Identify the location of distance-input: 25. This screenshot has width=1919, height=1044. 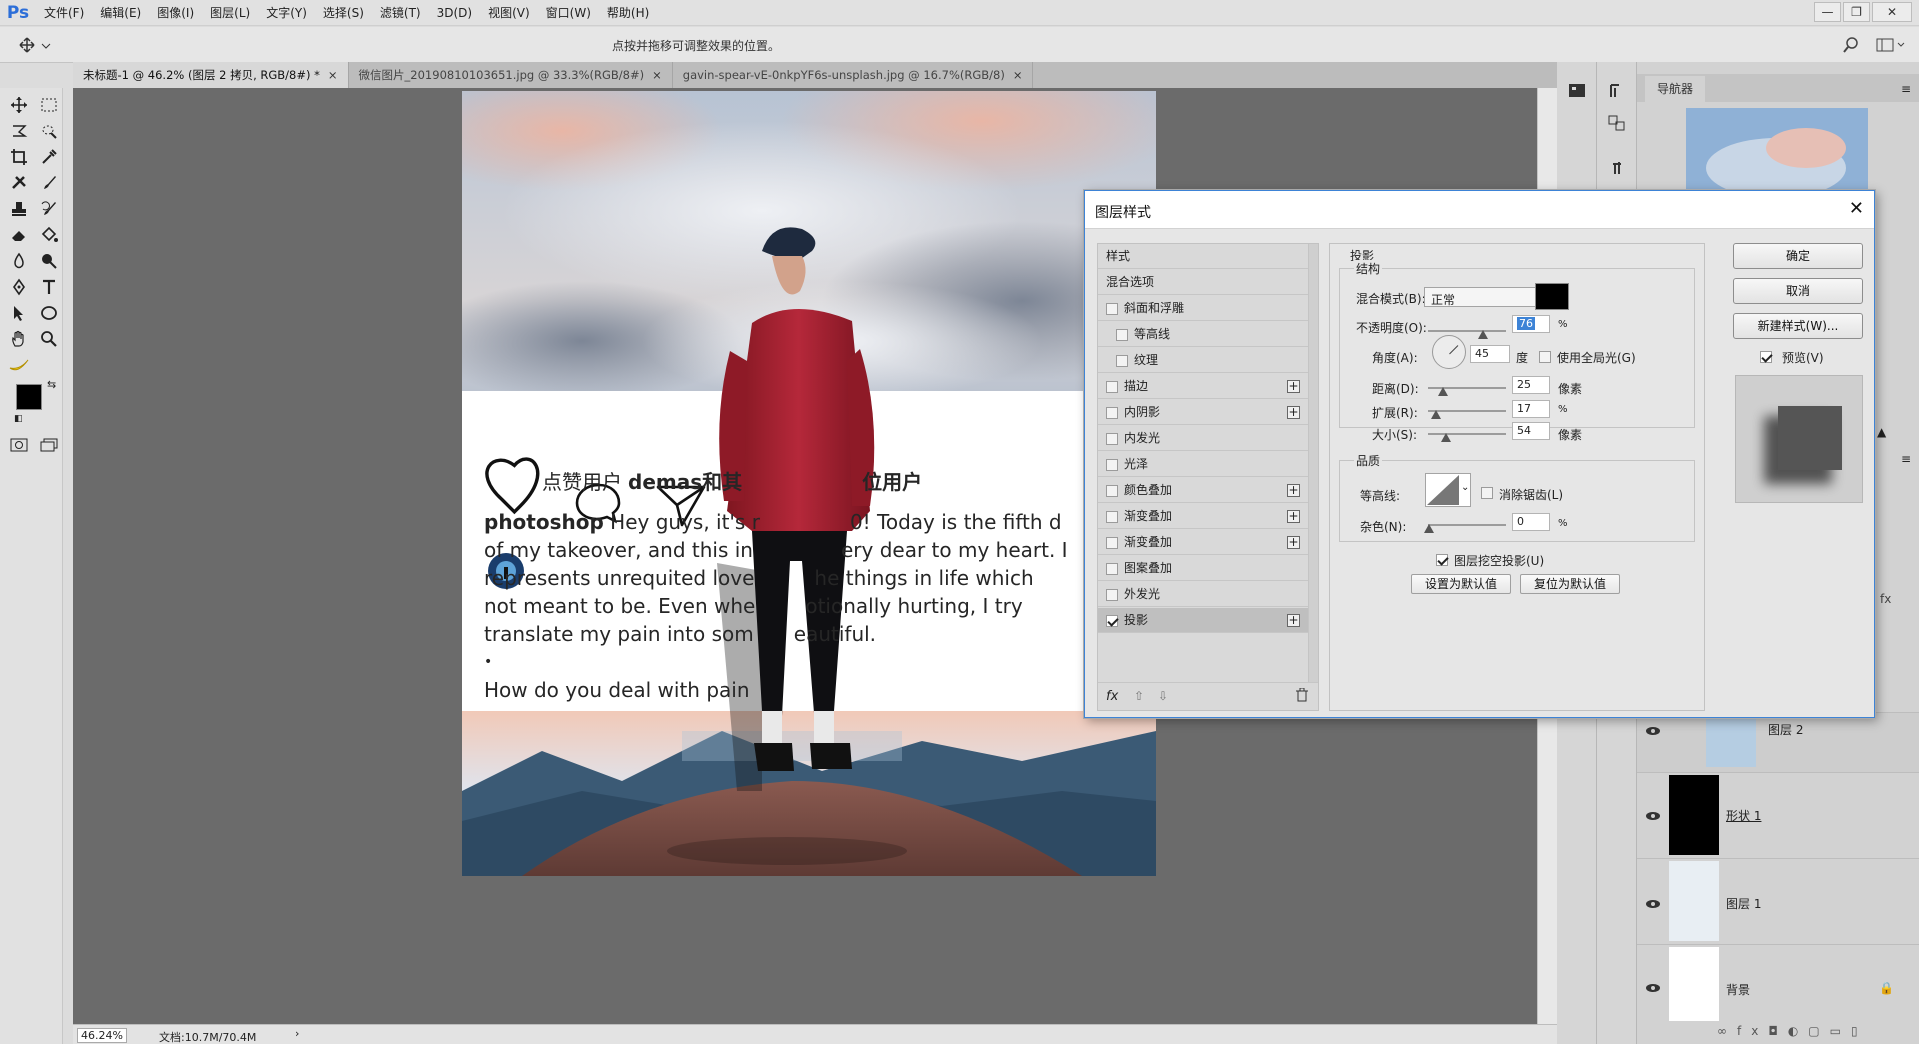
(1531, 385).